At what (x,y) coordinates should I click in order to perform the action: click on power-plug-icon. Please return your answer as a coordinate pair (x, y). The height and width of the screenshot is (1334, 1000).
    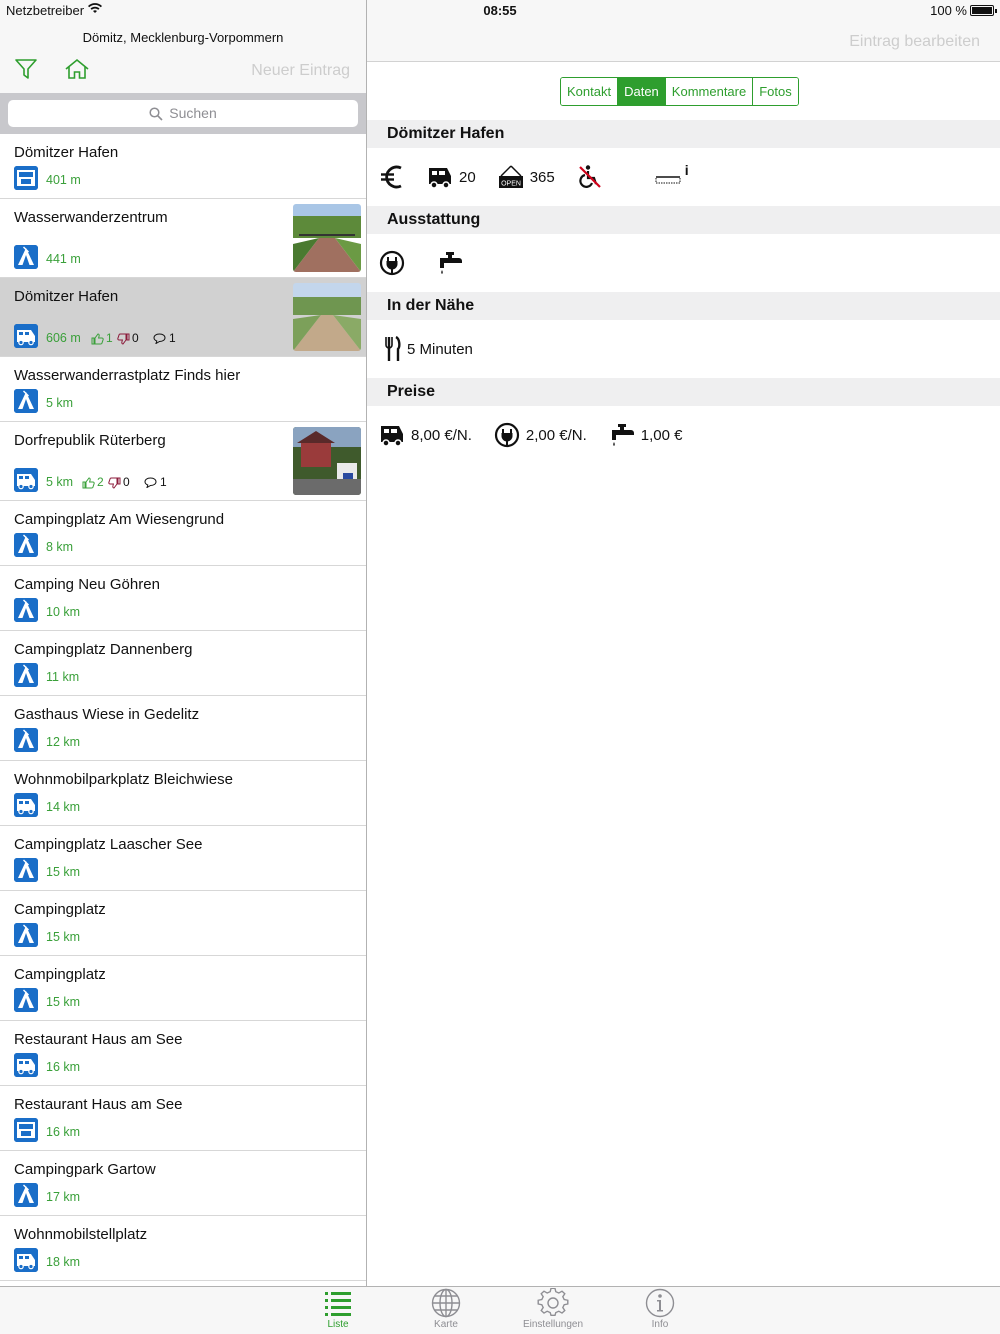
    Looking at the image, I should click on (507, 435).